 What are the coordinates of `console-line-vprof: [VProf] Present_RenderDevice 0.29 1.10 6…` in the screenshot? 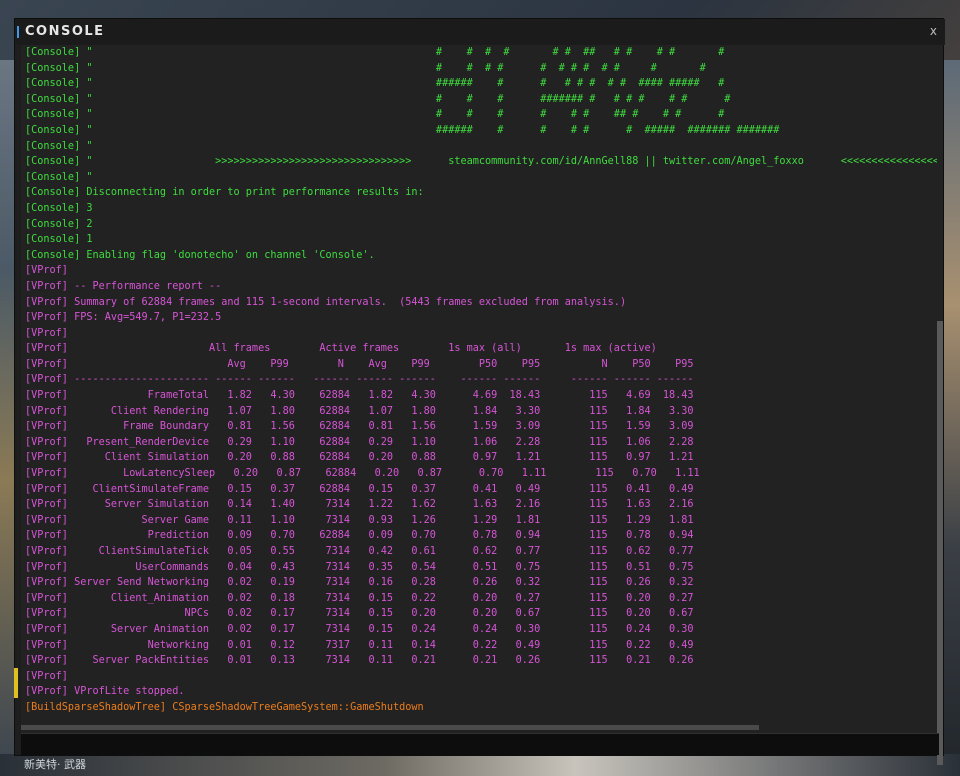 It's located at (359, 442).